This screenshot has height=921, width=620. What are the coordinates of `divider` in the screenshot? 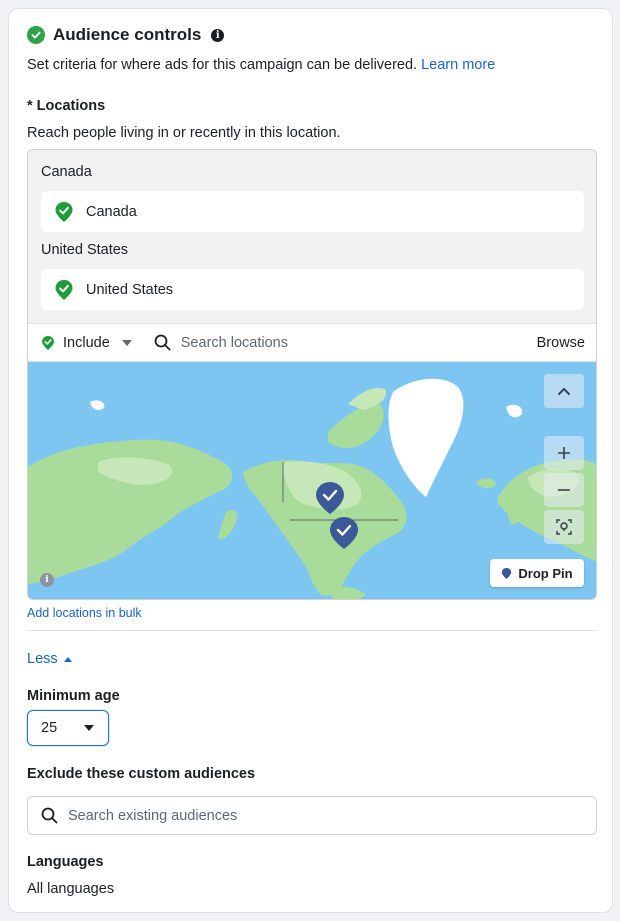 It's located at (312, 630).